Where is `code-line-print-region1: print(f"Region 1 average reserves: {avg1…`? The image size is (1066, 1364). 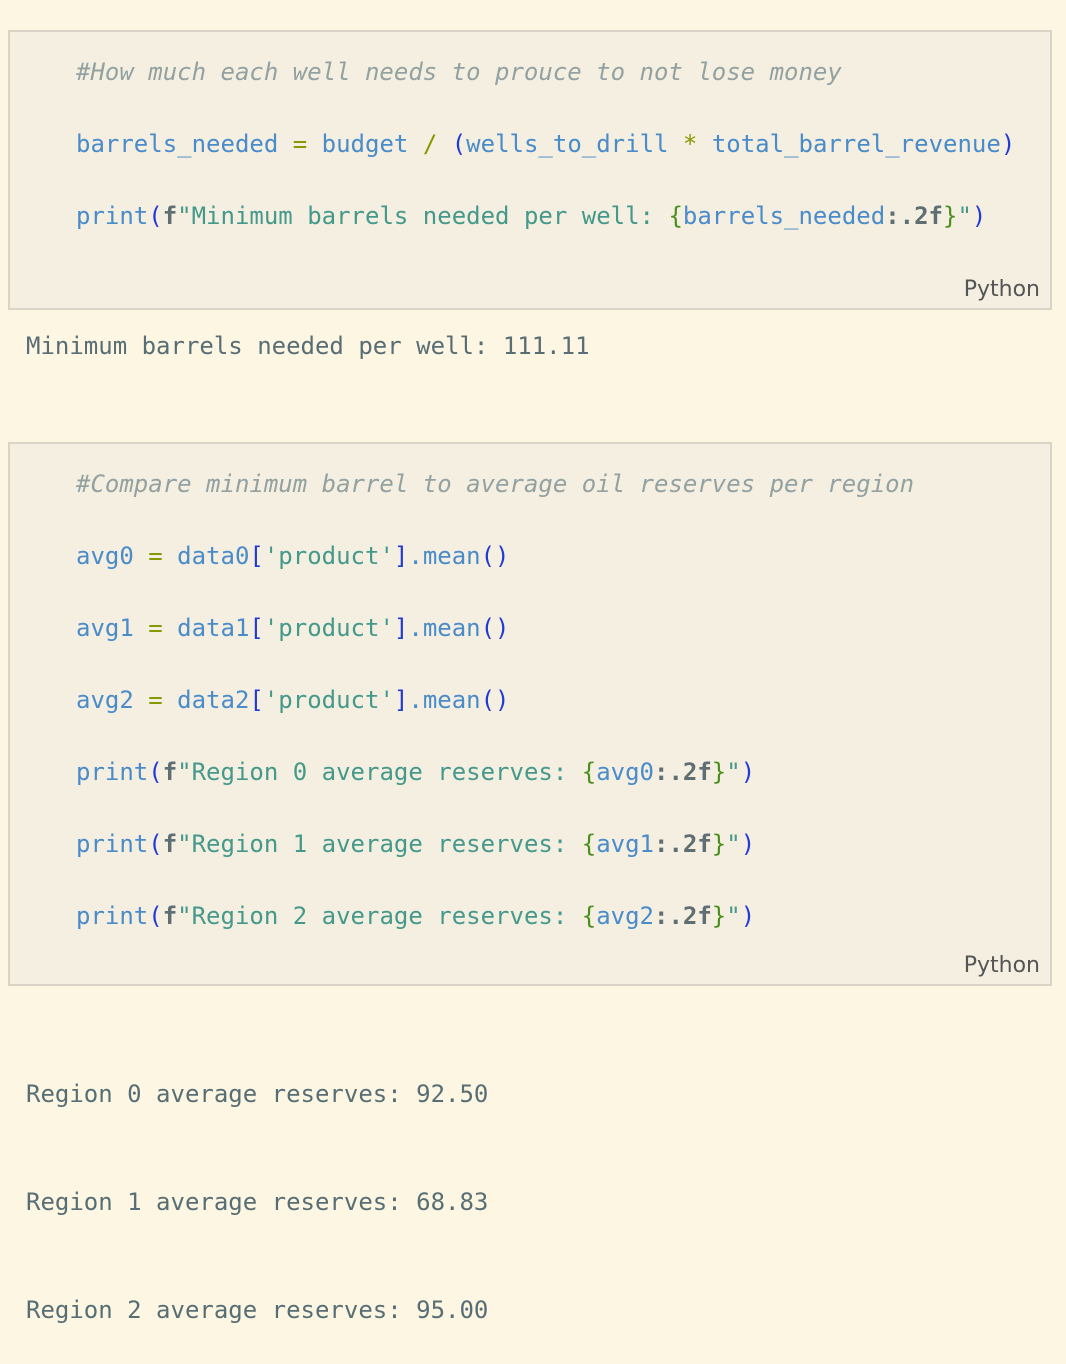 code-line-print-region1: print(f"Region 1 average reserves: {avg1… is located at coordinates (416, 844).